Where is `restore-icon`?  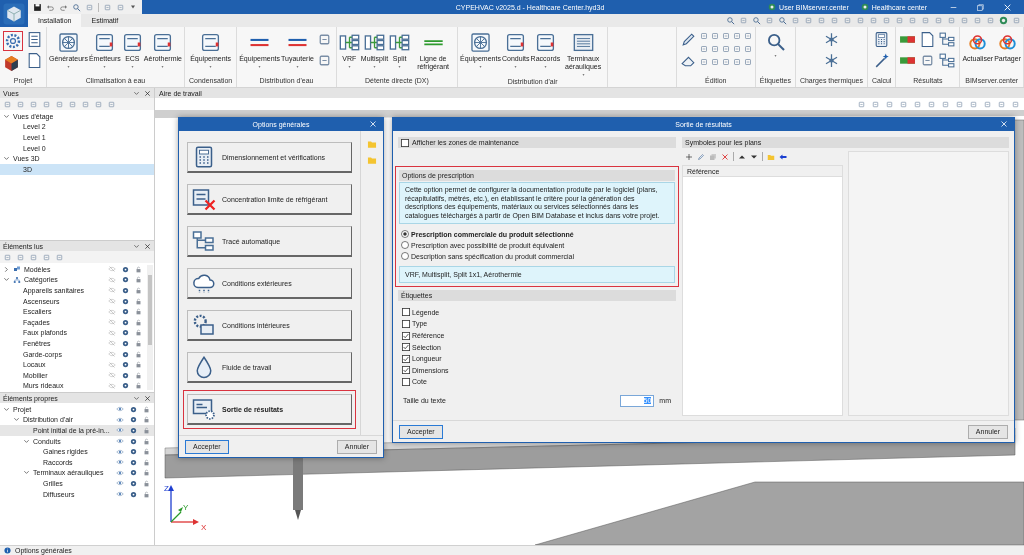
restore-icon is located at coordinates (980, 7).